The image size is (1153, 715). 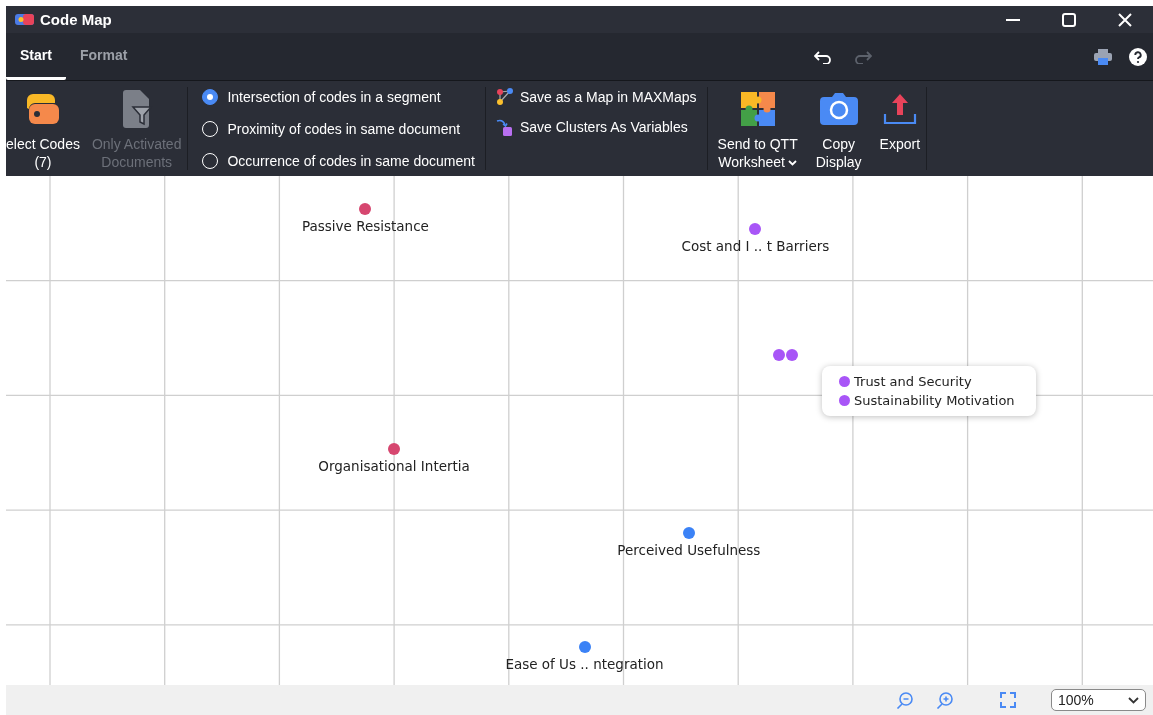 I want to click on copy-display-button: Copy Display, so click(x=838, y=128).